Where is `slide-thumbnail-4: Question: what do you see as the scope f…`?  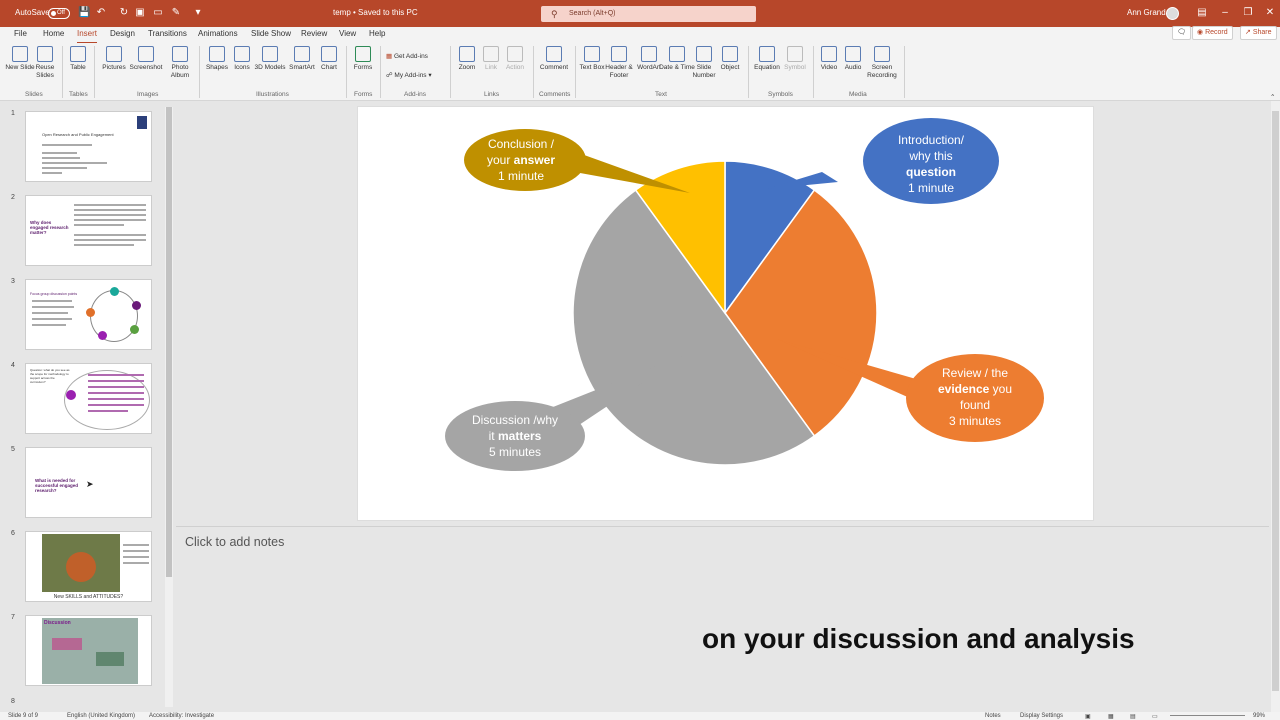 slide-thumbnail-4: Question: what do you see as the scope f… is located at coordinates (88, 398).